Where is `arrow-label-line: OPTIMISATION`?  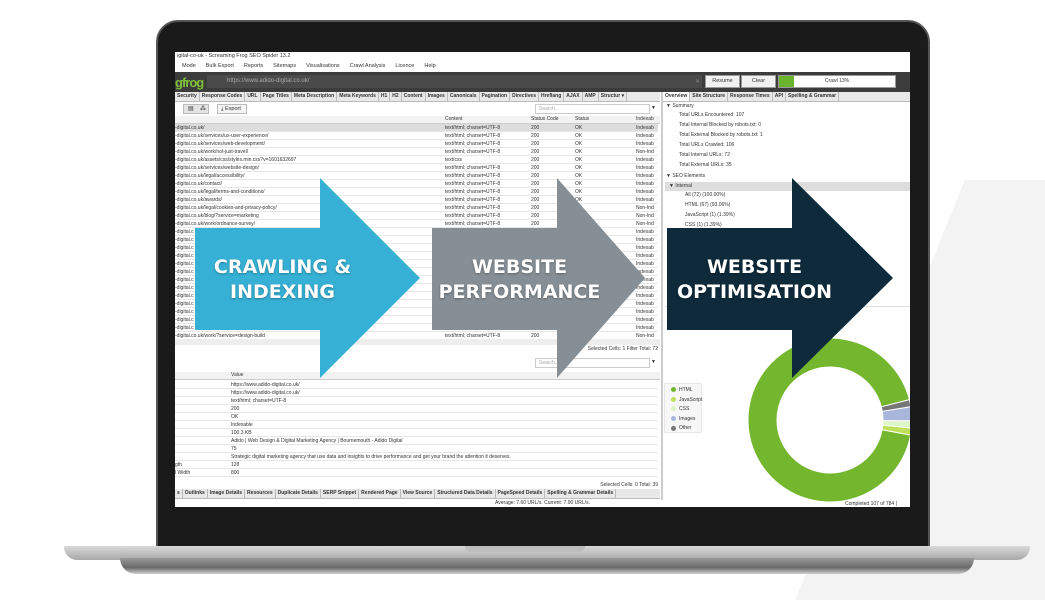
arrow-label-line: OPTIMISATION is located at coordinates (754, 292).